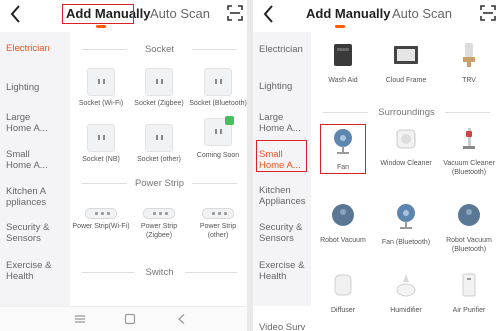  What do you see at coordinates (406, 139) in the screenshot?
I see `window-cleaner-icon` at bounding box center [406, 139].